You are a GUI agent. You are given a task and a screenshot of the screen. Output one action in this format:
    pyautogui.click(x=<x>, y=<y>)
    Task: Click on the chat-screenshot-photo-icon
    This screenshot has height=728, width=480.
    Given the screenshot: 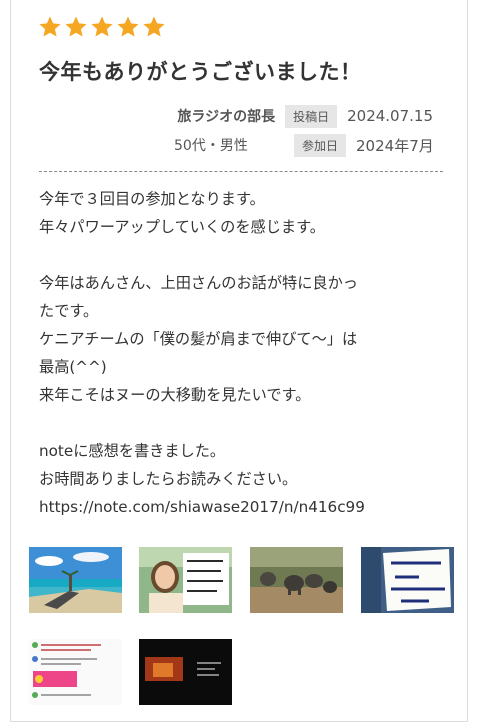 What is the action you would take?
    pyautogui.click(x=75, y=672)
    